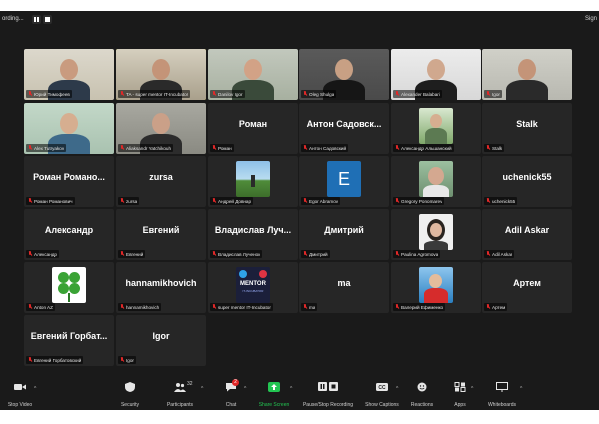  What do you see at coordinates (190, 384) in the screenshot?
I see `participants-count: 32` at bounding box center [190, 384].